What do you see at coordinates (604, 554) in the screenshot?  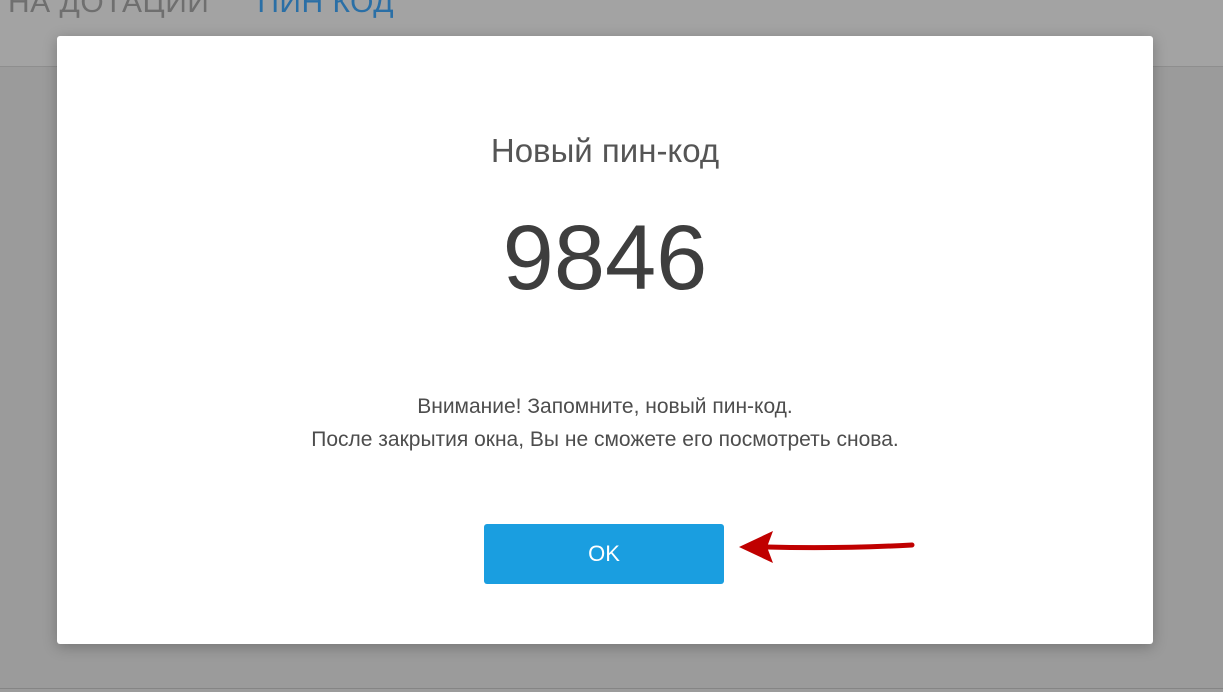 I see `ok-button: OK` at bounding box center [604, 554].